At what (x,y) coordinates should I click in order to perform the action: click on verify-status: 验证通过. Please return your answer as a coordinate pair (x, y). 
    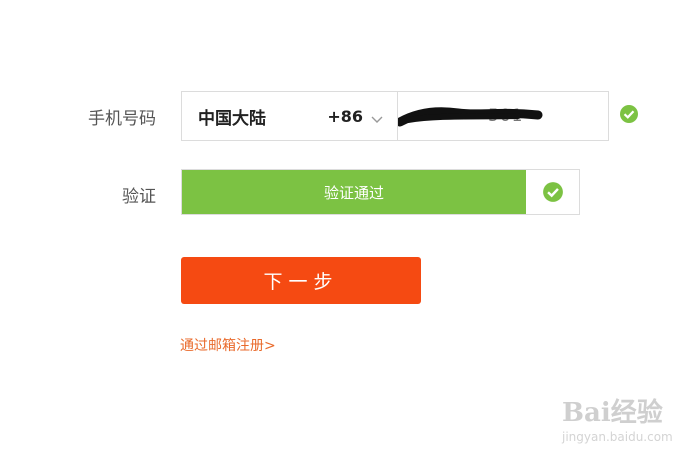
    Looking at the image, I should click on (354, 192).